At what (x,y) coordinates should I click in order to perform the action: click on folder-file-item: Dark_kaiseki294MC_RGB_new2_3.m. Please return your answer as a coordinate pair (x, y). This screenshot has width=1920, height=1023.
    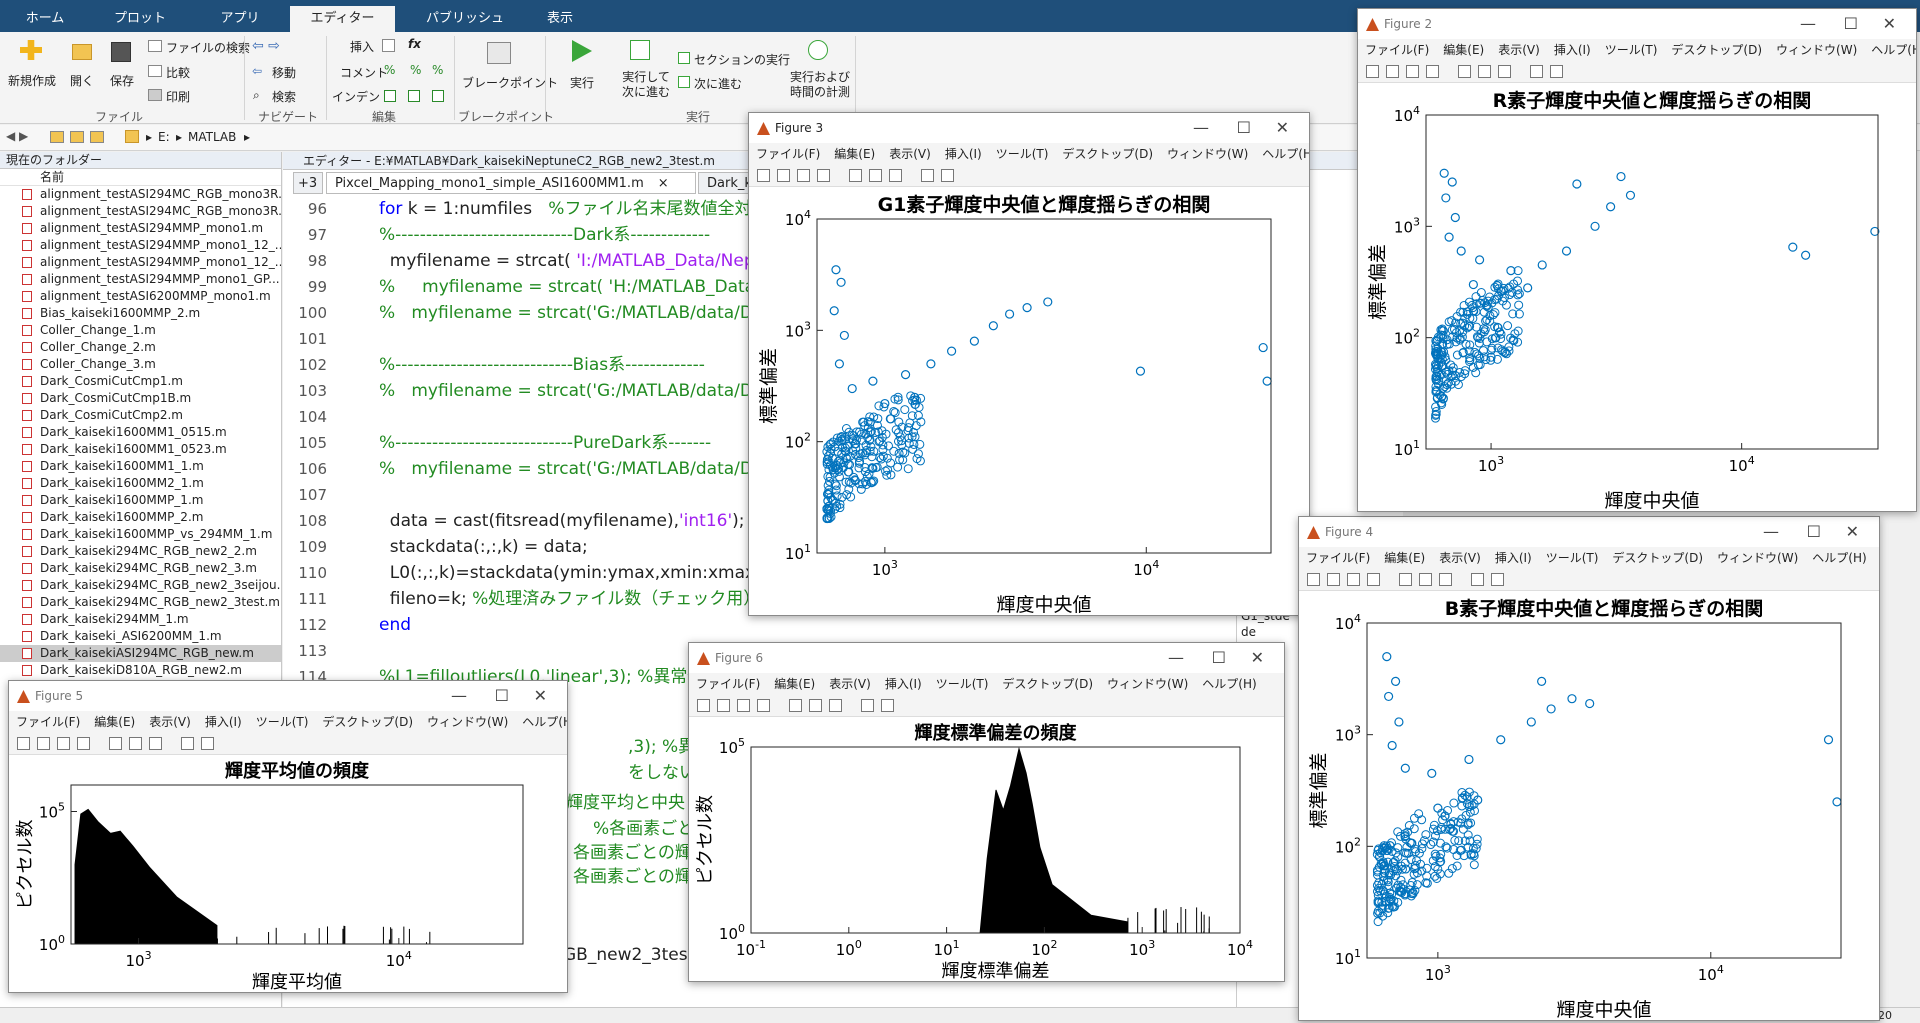
    Looking at the image, I should click on (140, 568).